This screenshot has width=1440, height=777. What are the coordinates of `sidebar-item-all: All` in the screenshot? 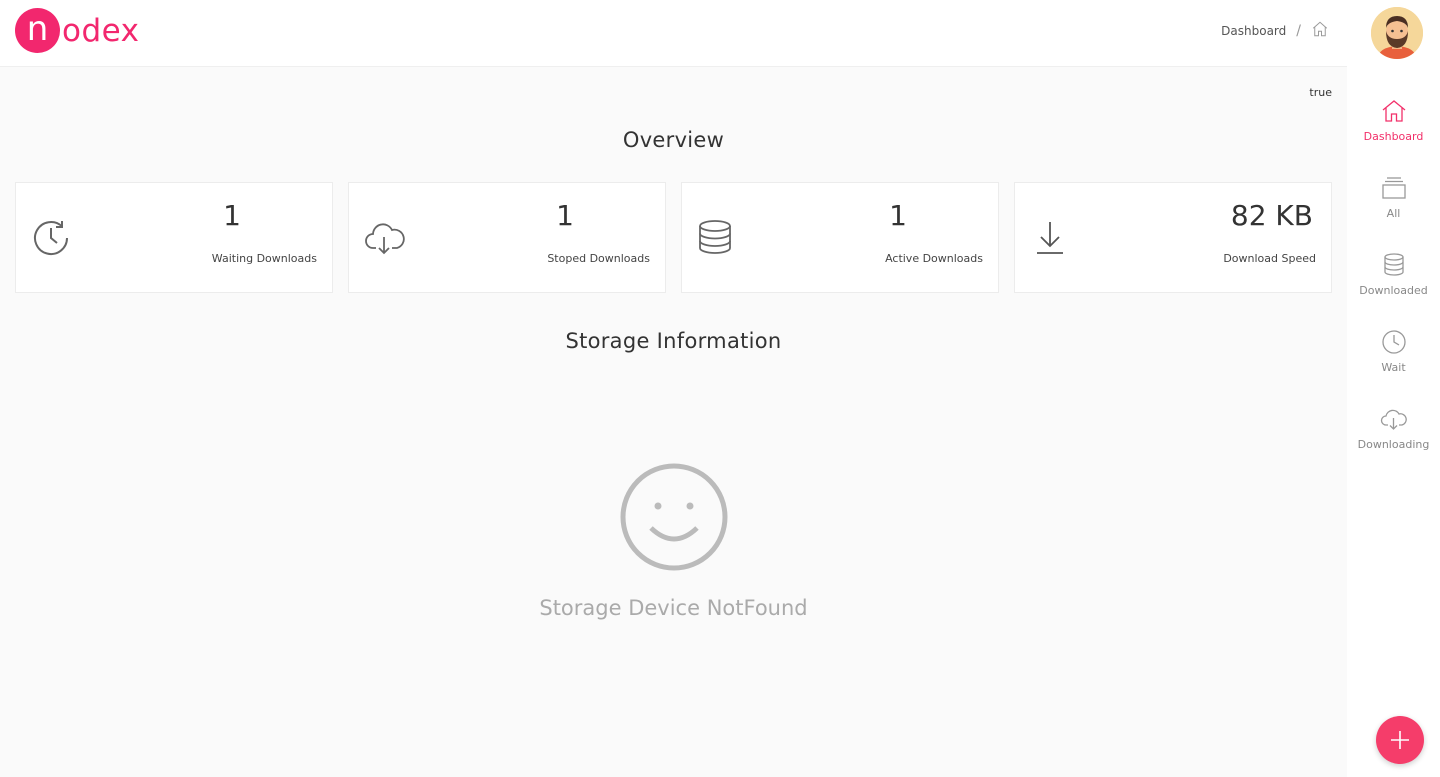 It's located at (1393, 197).